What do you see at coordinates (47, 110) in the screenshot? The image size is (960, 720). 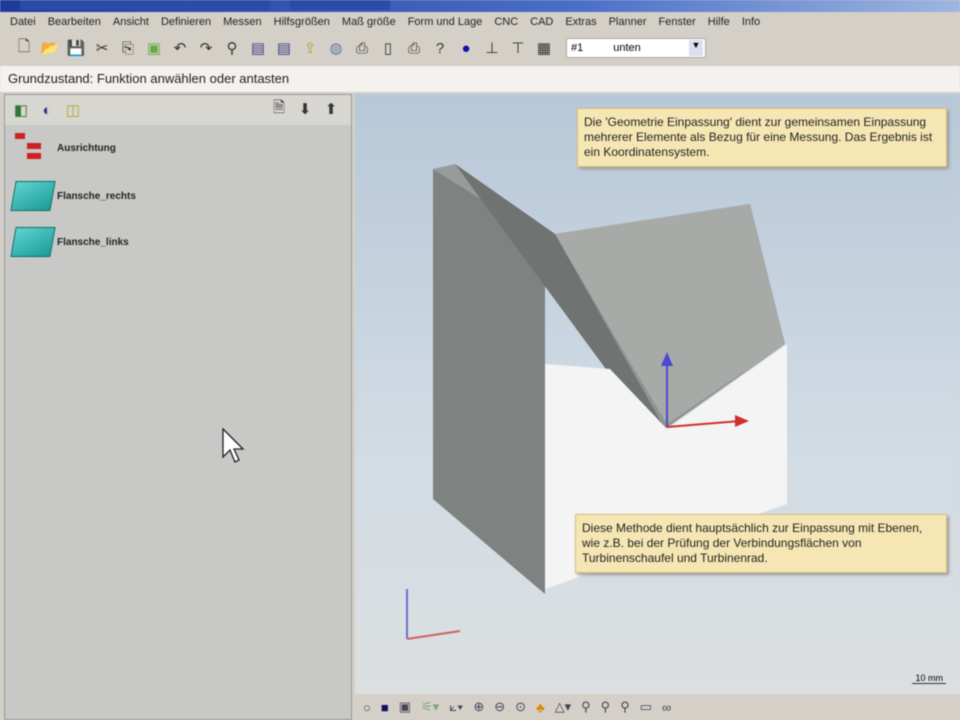 I see `characteristics-tab-icon: ◐` at bounding box center [47, 110].